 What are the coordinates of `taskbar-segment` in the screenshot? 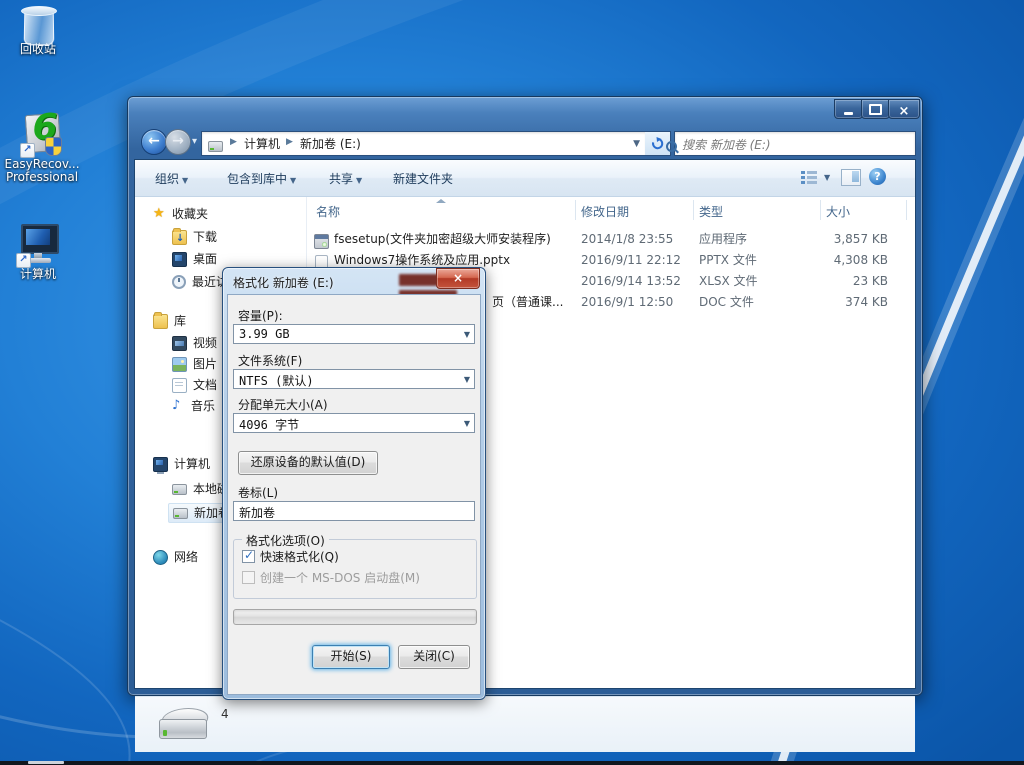 It's located at (46, 762).